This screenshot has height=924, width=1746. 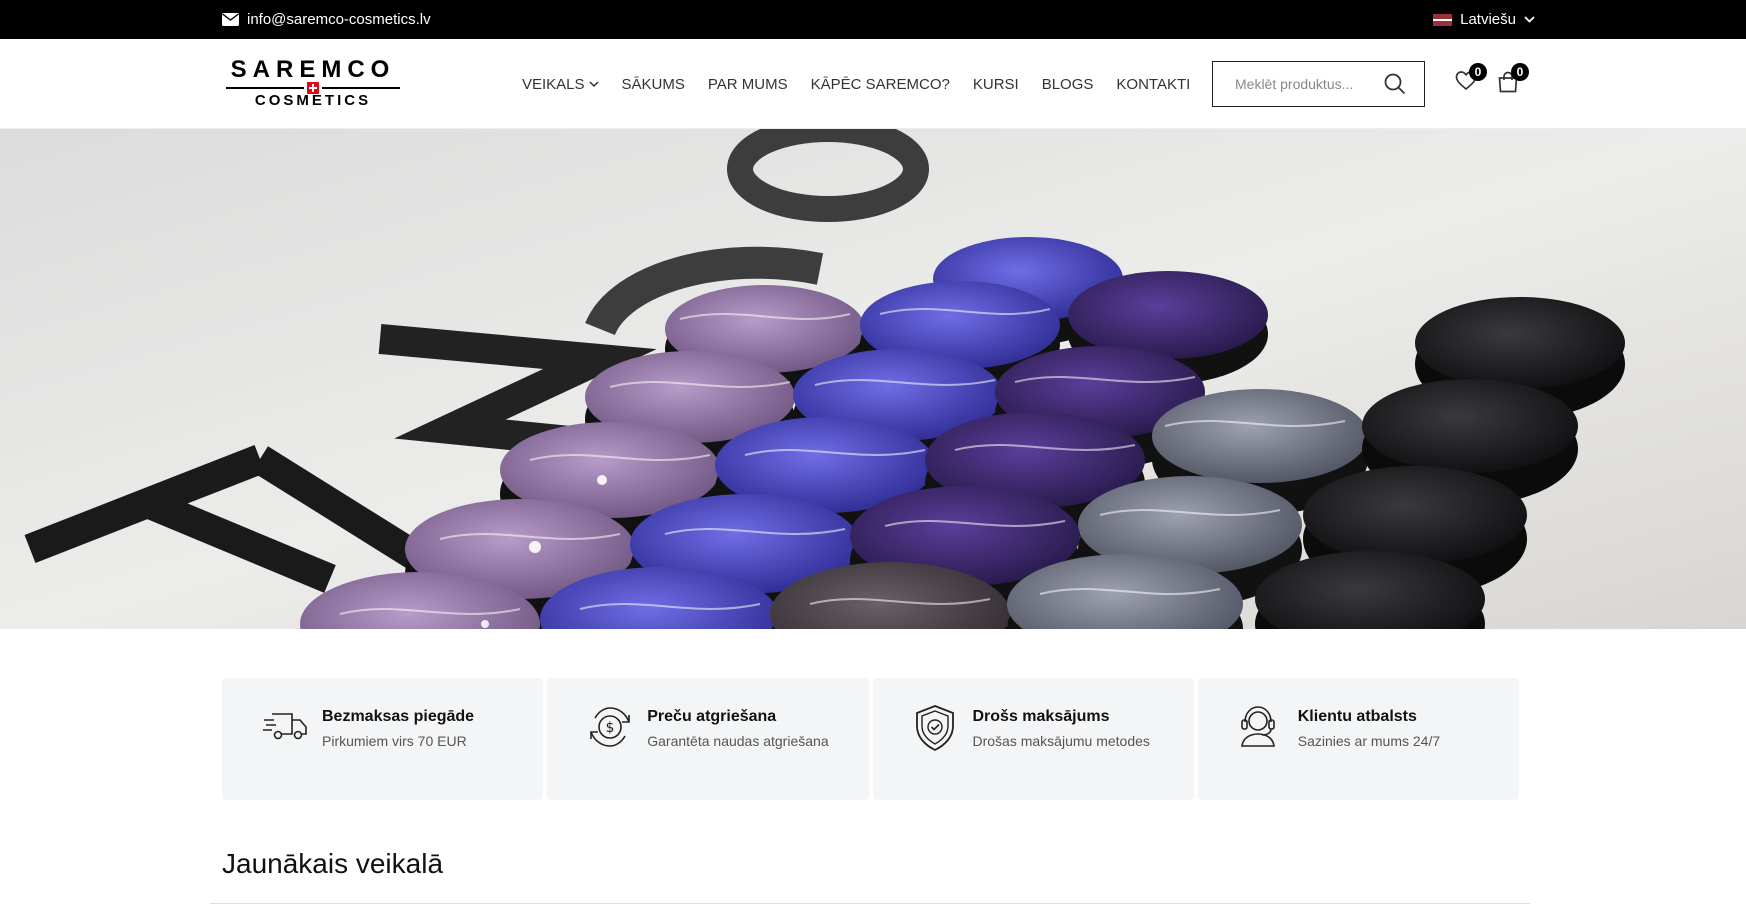 What do you see at coordinates (398, 716) in the screenshot?
I see `feature-title: Bezmaksas piegāde` at bounding box center [398, 716].